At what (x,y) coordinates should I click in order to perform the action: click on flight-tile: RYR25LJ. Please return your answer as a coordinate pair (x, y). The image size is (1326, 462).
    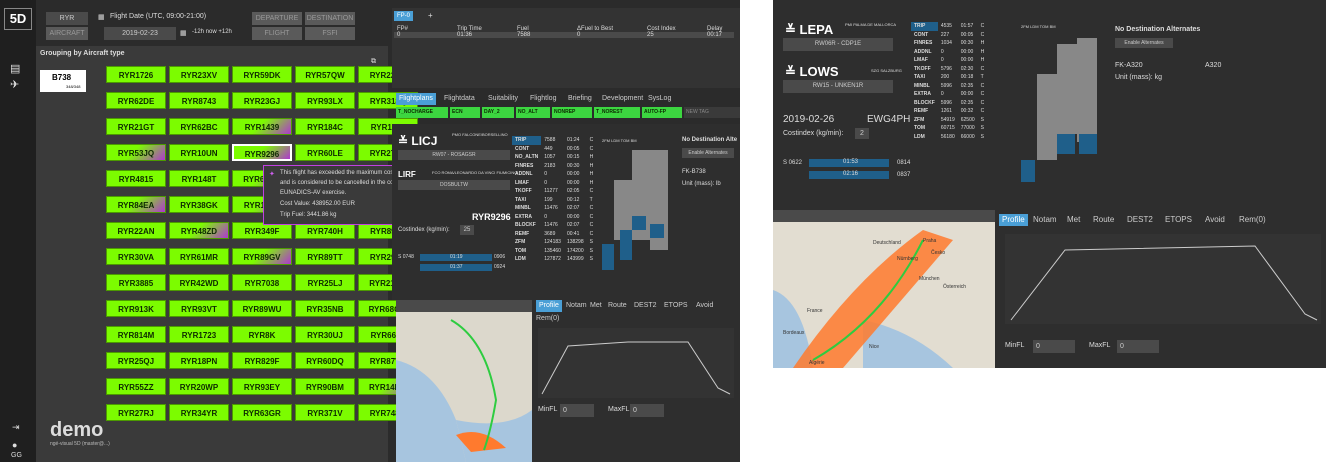
    Looking at the image, I should click on (325, 282).